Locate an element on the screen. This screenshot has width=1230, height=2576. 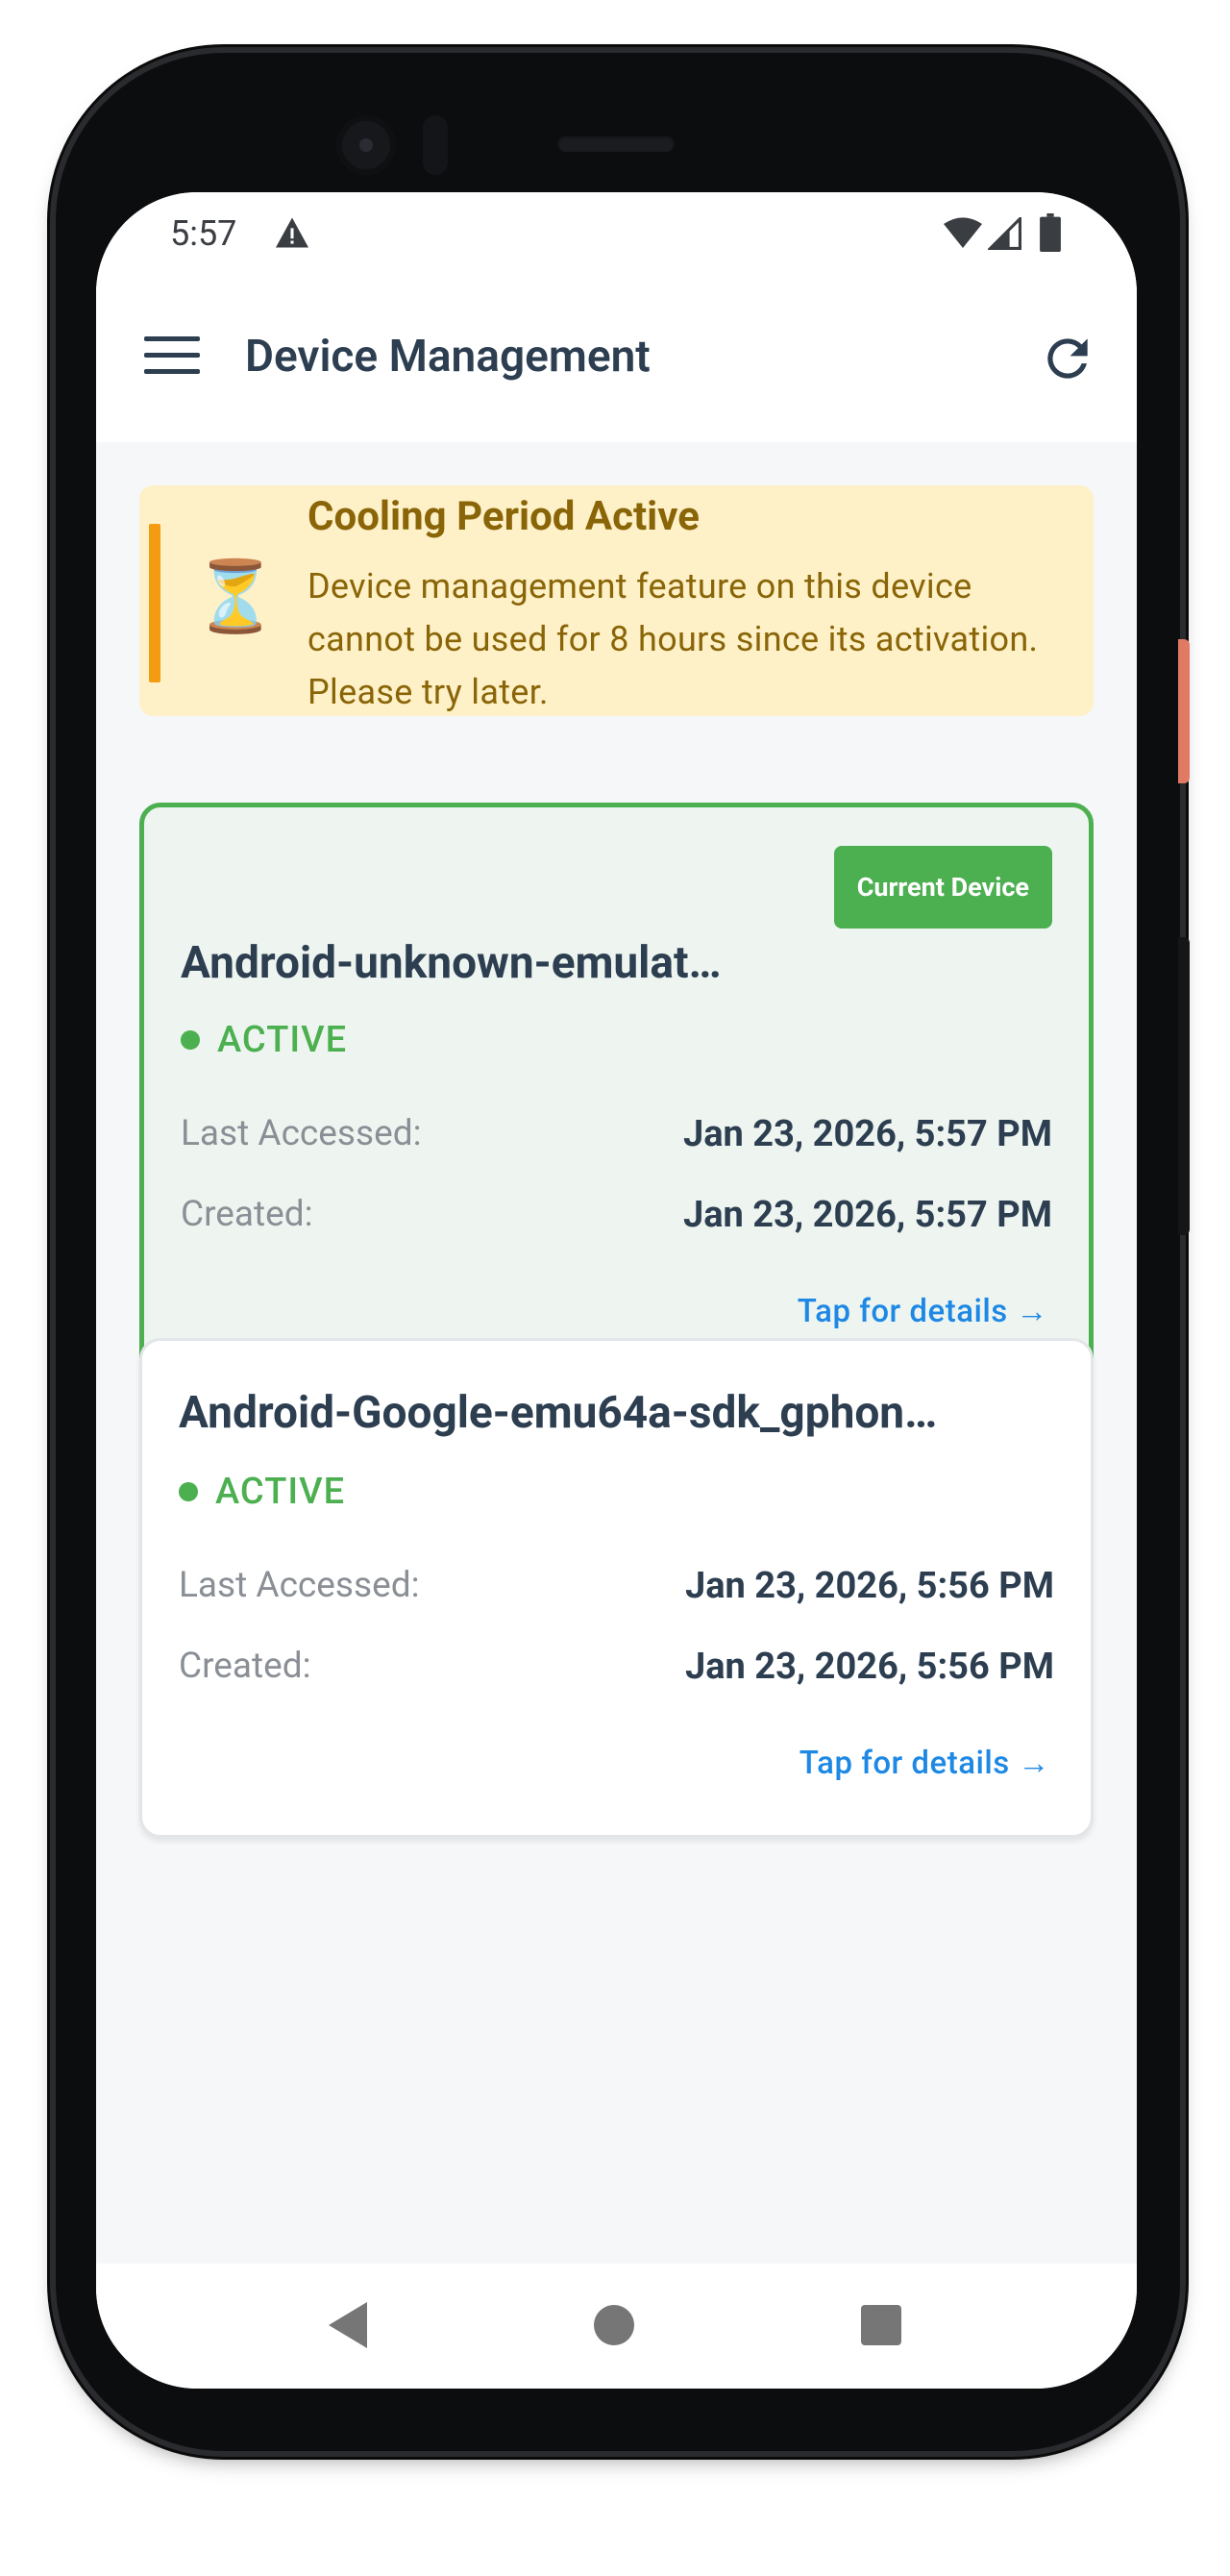
home-icon is located at coordinates (614, 2325).